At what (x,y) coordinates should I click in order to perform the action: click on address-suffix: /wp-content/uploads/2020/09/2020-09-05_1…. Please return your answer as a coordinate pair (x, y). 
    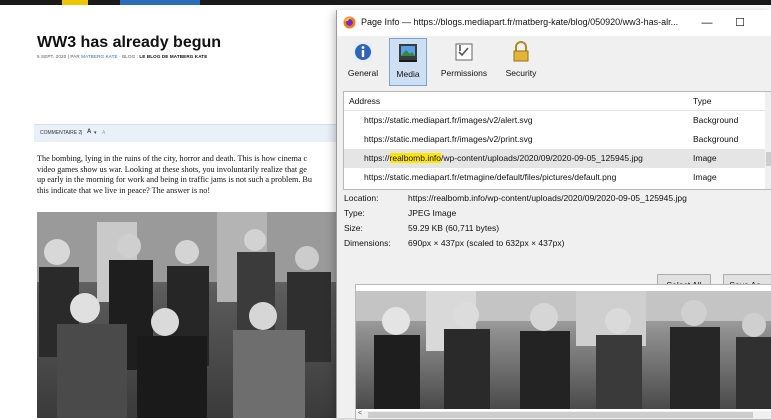
    Looking at the image, I should click on (542, 158).